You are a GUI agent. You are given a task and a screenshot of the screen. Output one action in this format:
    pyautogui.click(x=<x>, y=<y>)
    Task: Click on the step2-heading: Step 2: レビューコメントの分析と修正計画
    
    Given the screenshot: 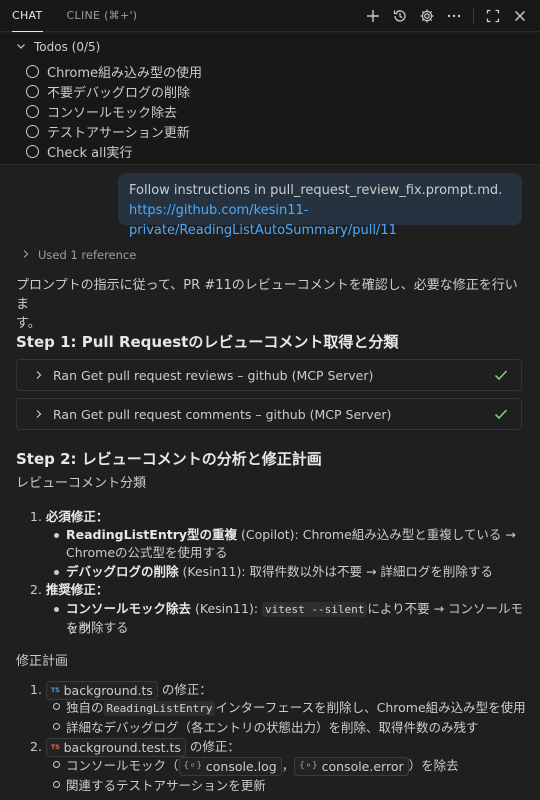 What is the action you would take?
    pyautogui.click(x=169, y=459)
    